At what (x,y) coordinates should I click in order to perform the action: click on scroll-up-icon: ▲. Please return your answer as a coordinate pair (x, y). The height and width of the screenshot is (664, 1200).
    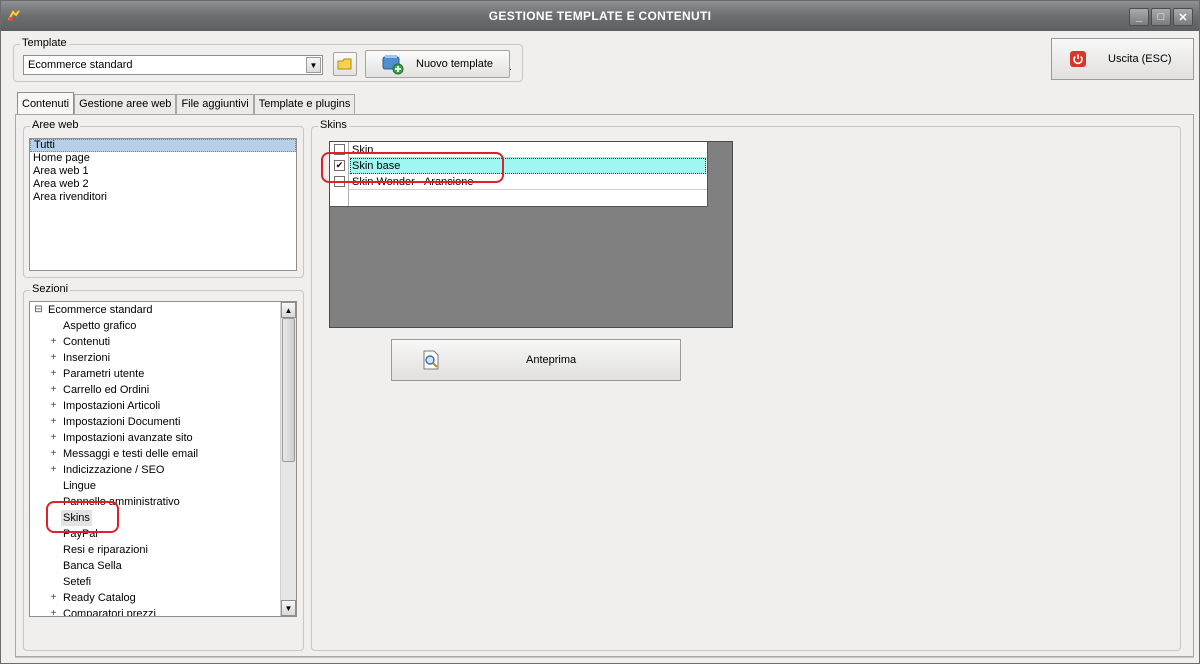
    Looking at the image, I should click on (288, 310).